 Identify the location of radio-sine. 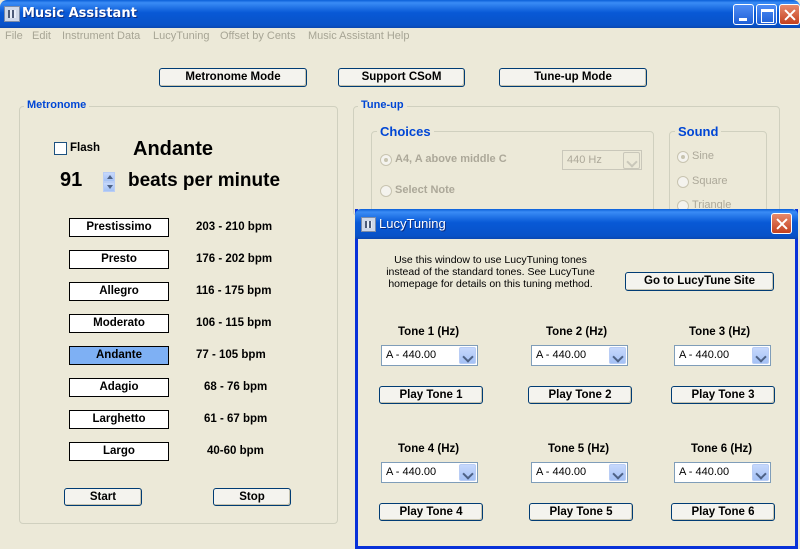
(683, 157).